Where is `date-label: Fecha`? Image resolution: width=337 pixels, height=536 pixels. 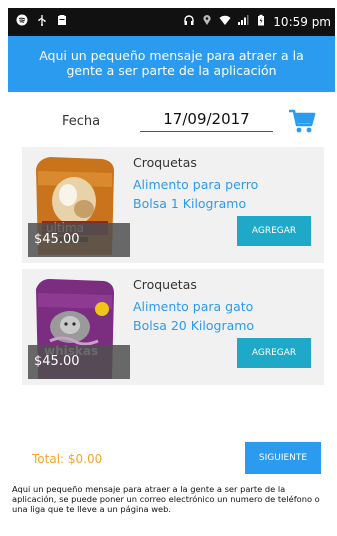
date-label: Fecha is located at coordinates (81, 121).